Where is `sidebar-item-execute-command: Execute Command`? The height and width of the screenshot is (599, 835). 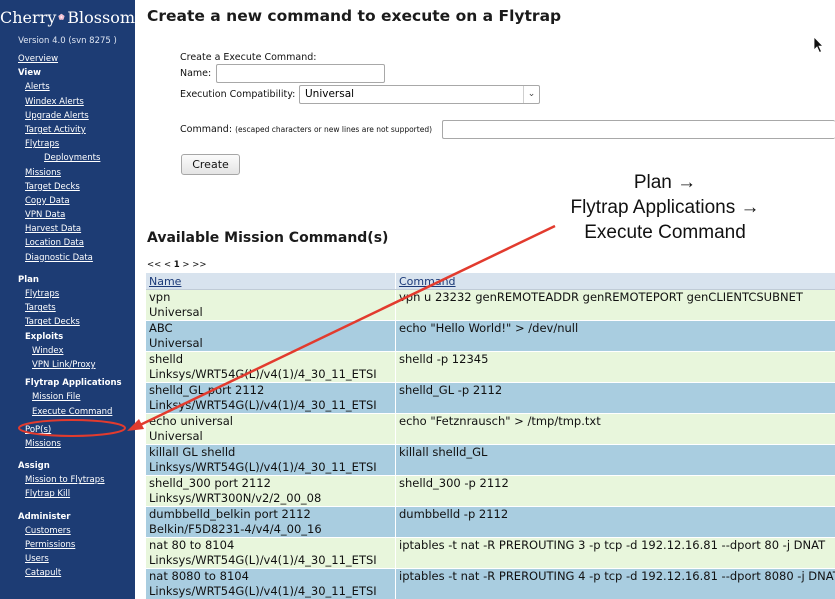 sidebar-item-execute-command: Execute Command is located at coordinates (67, 412).